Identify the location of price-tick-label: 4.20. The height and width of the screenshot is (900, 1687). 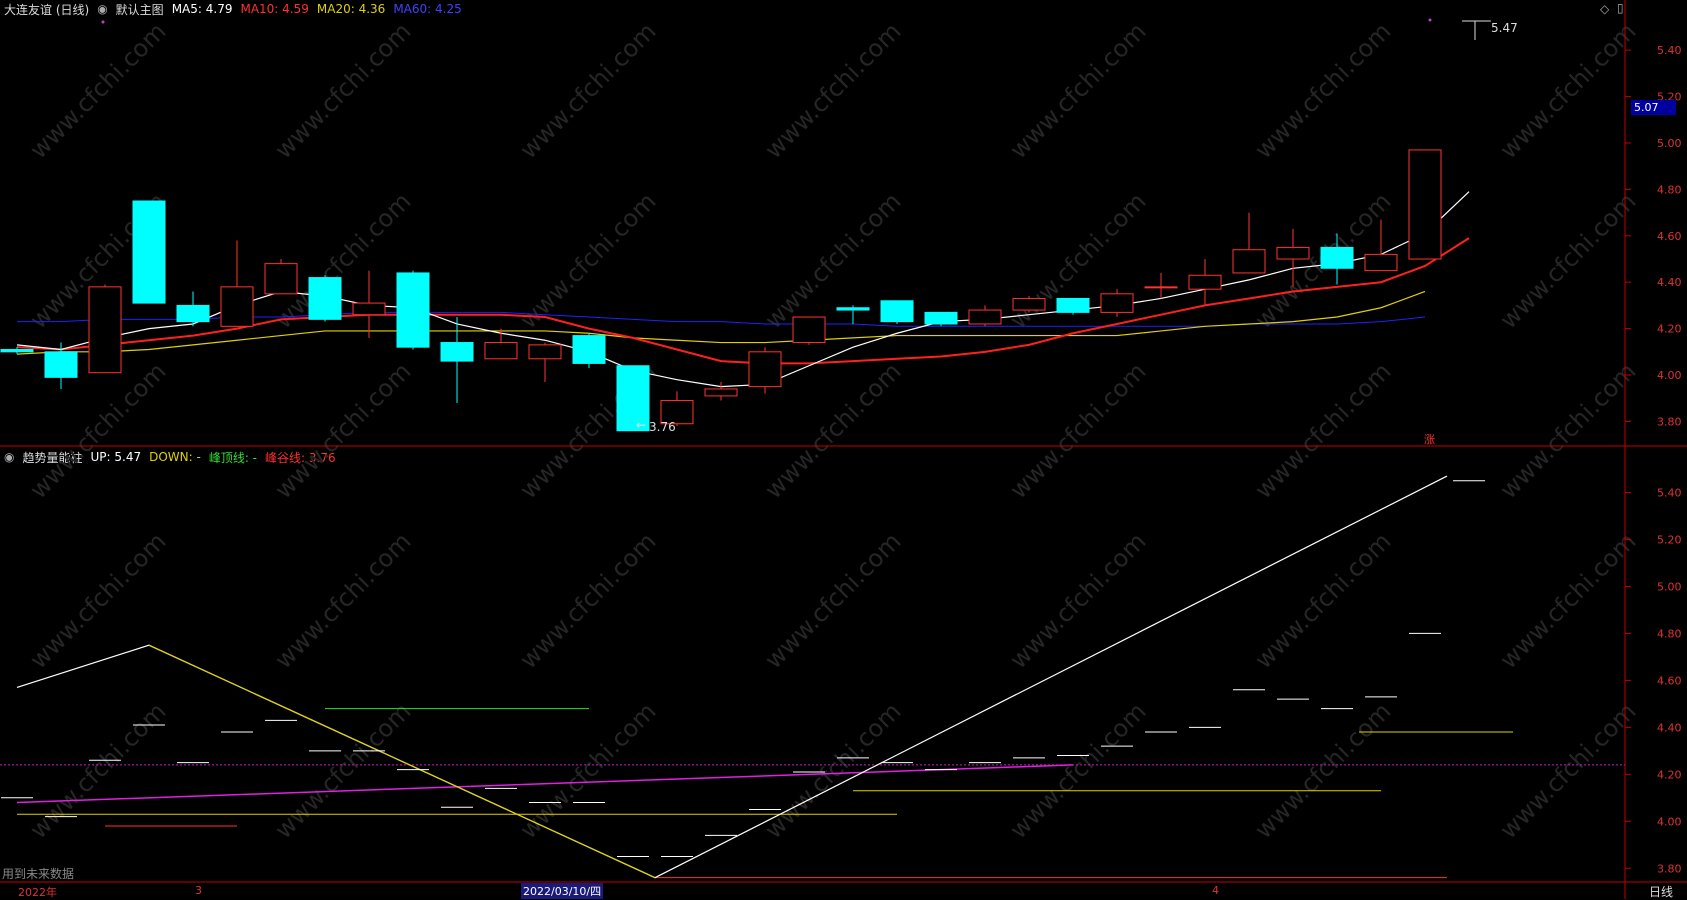
(1669, 329).